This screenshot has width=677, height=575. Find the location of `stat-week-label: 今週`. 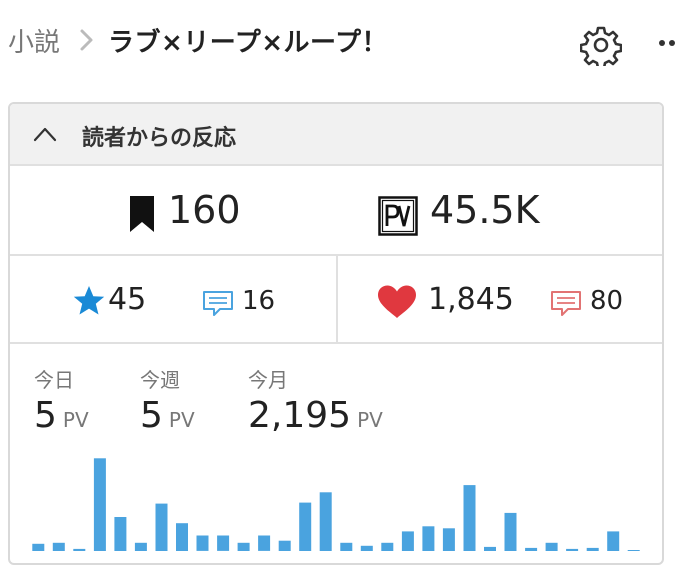

stat-week-label: 今週 is located at coordinates (160, 380).